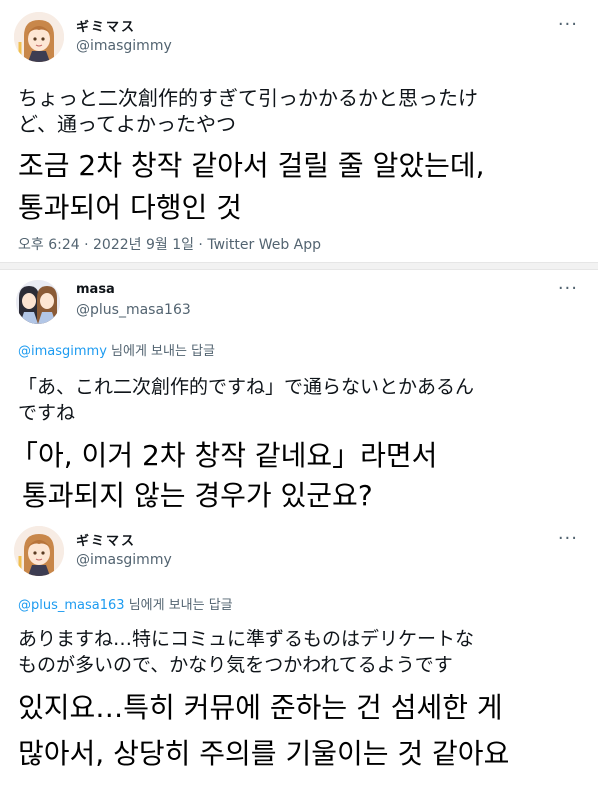 The height and width of the screenshot is (786, 598). Describe the element at coordinates (47, 413) in the screenshot. I see `tweet-text-line-2: ですね` at that location.